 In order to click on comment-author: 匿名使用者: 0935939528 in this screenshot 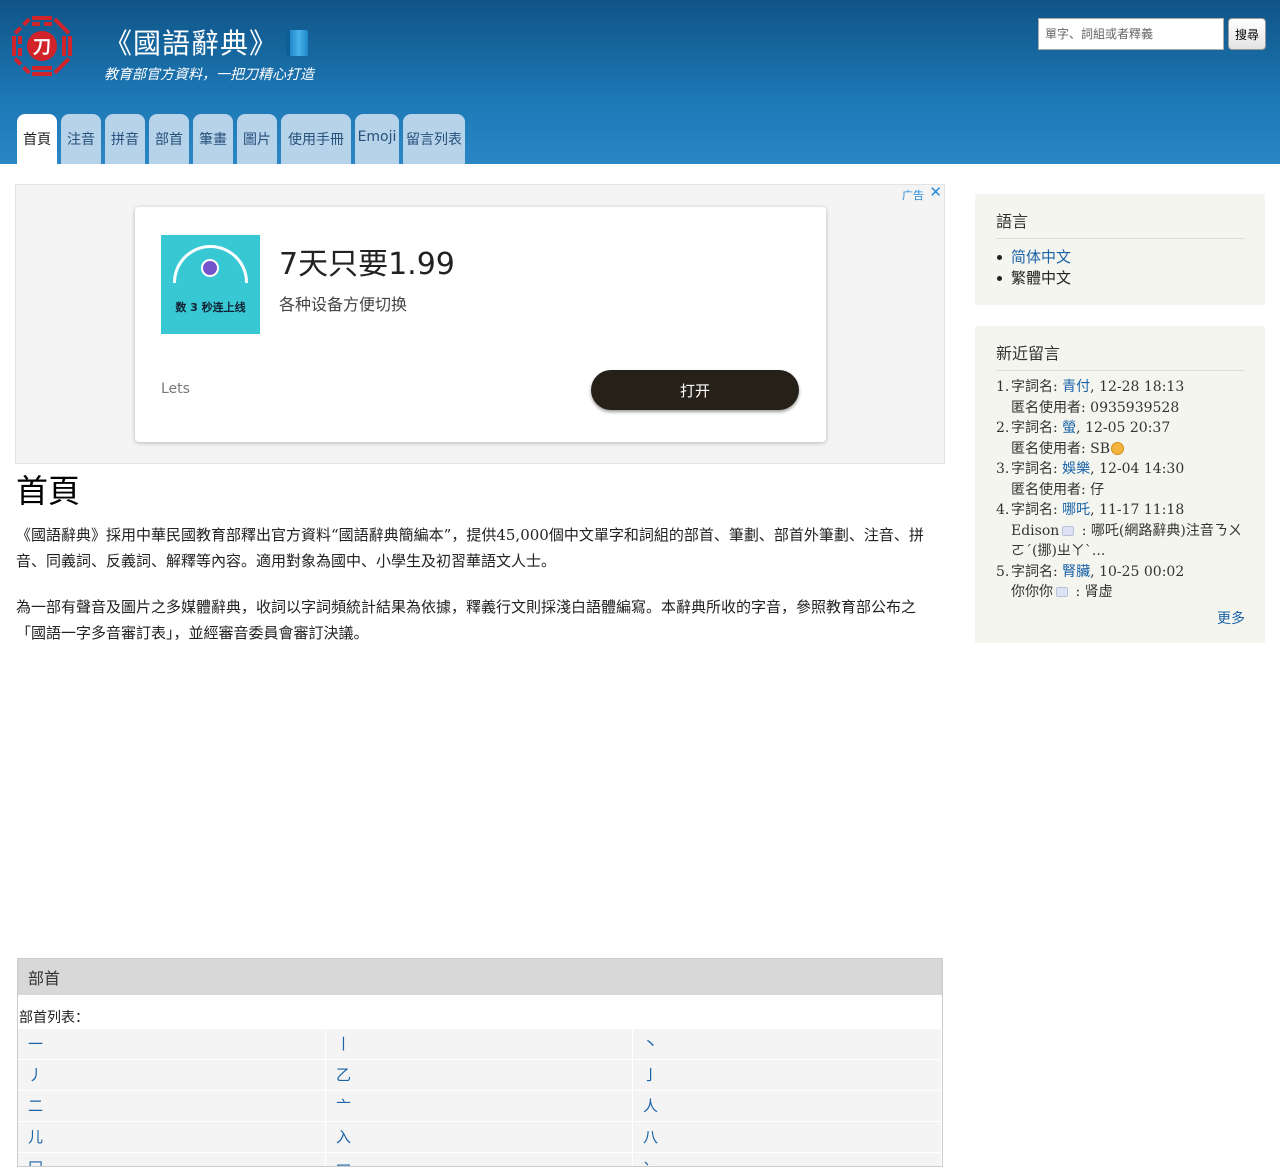, I will do `click(1095, 407)`.